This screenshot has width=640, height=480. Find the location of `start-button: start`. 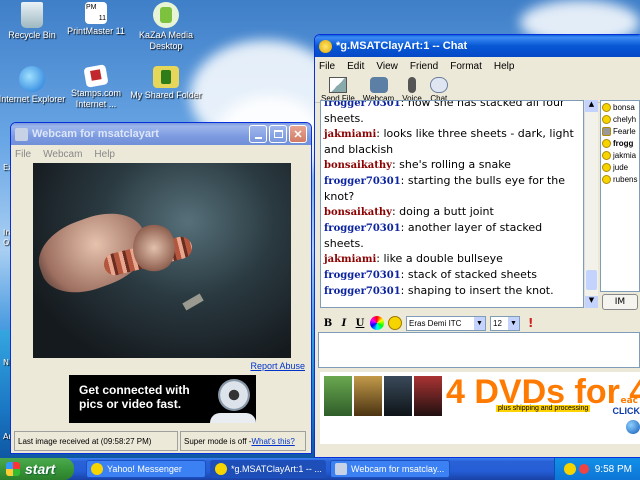

start-button: start is located at coordinates (37, 469).